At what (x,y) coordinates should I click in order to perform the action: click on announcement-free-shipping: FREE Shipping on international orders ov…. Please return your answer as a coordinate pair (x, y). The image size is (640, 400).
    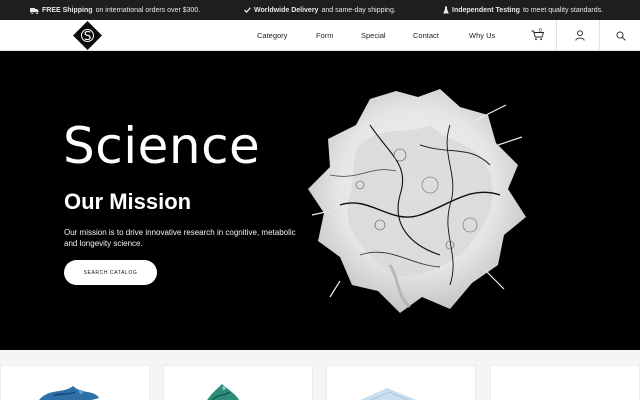
    Looking at the image, I should click on (115, 10).